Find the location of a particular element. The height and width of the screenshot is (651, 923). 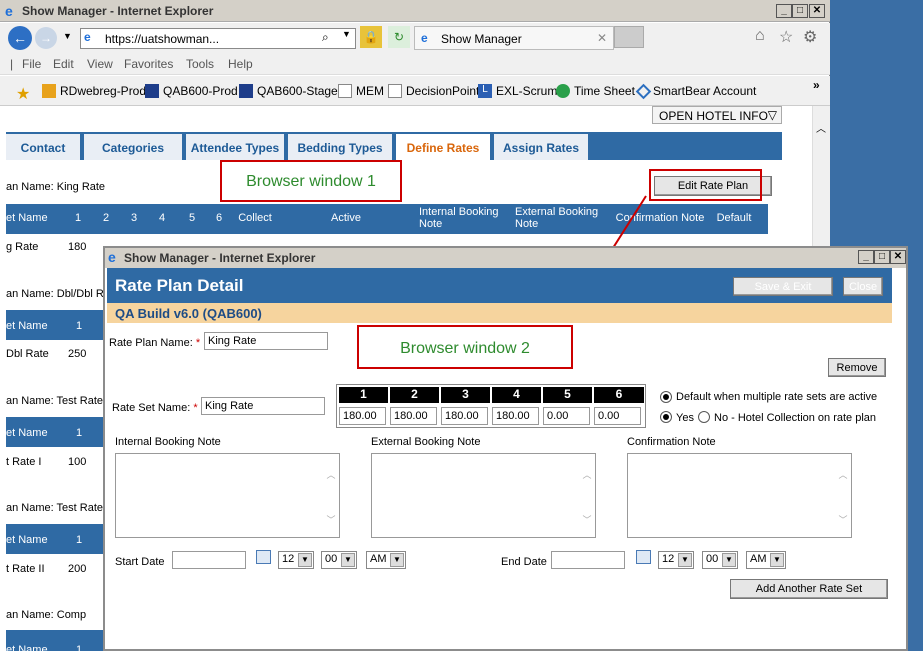

start-ampm-select: AM ▼ is located at coordinates (386, 560).